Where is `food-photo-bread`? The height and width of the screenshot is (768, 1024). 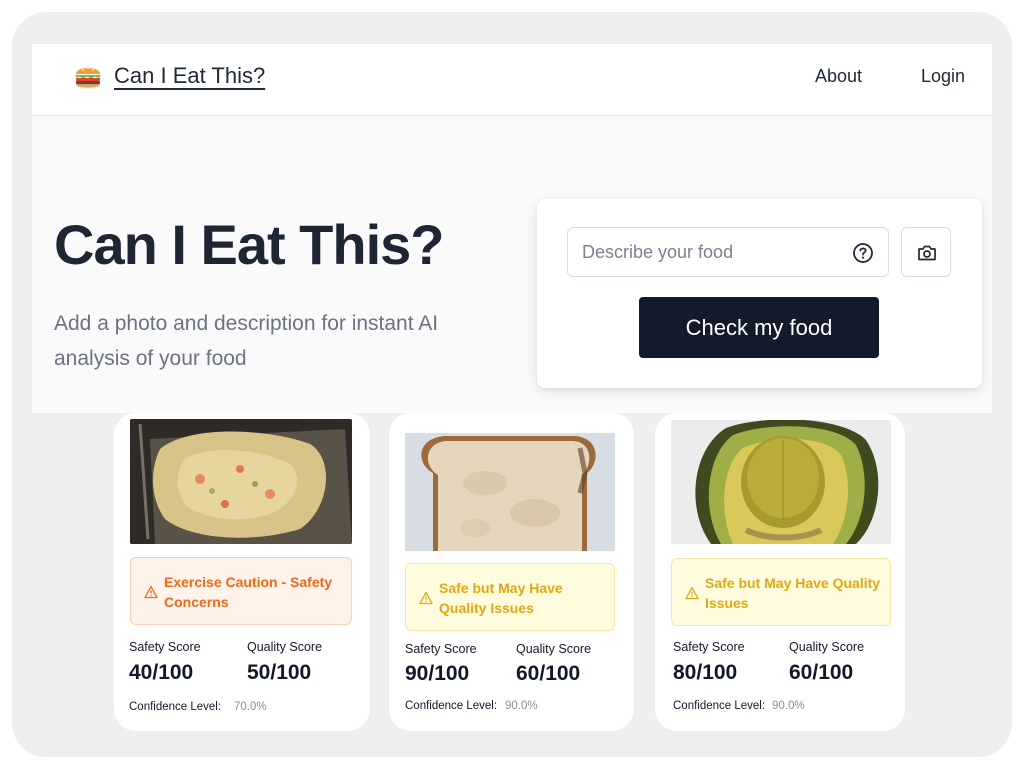 food-photo-bread is located at coordinates (510, 492).